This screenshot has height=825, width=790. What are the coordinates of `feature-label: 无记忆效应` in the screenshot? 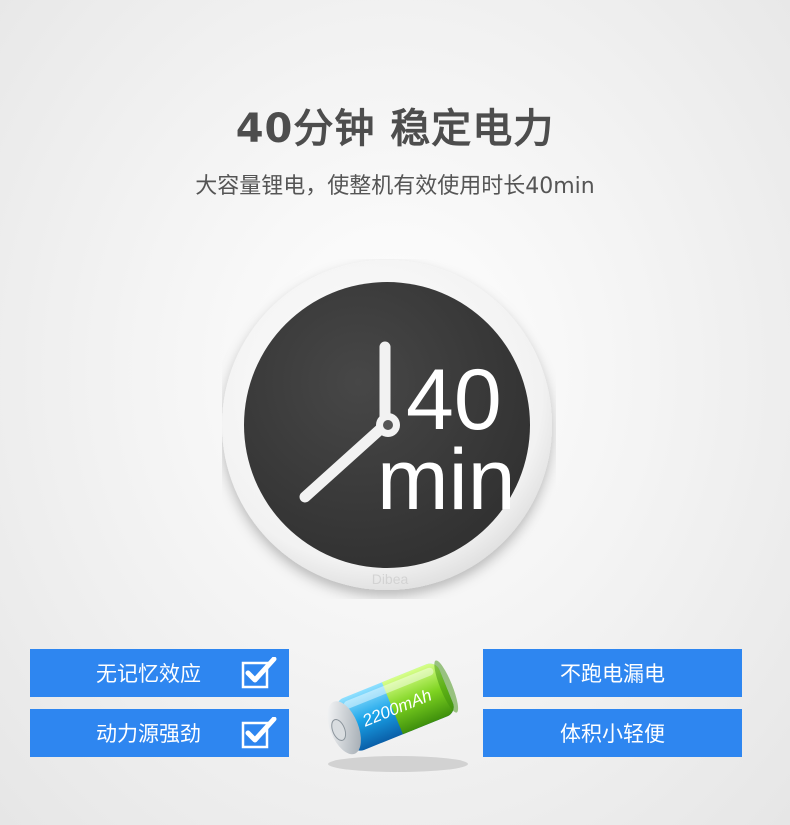 It's located at (148, 674).